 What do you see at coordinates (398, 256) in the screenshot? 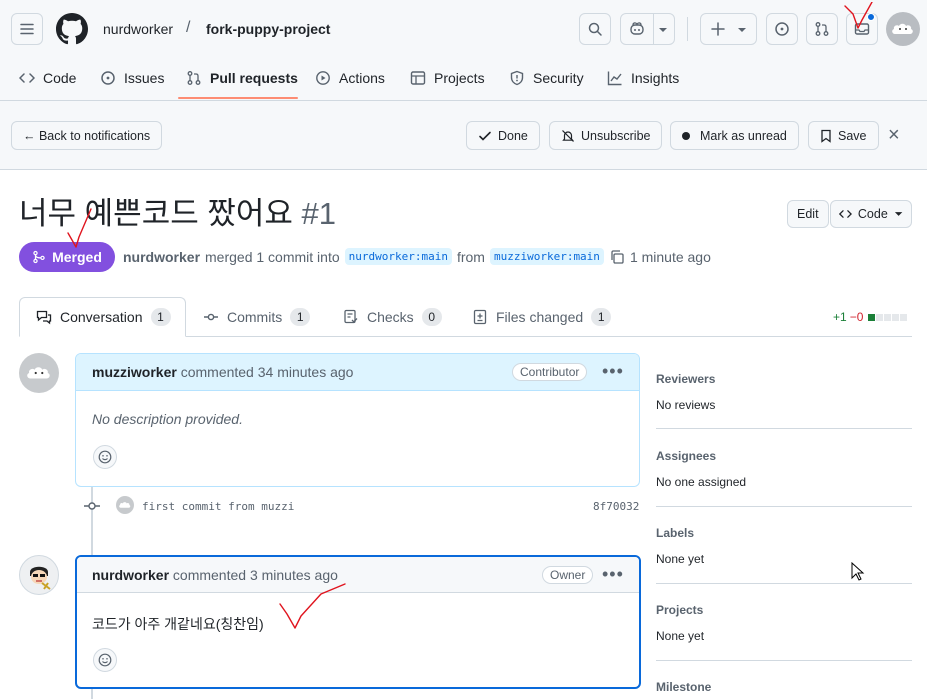
I see `base-branch-link: nurdworker:main` at bounding box center [398, 256].